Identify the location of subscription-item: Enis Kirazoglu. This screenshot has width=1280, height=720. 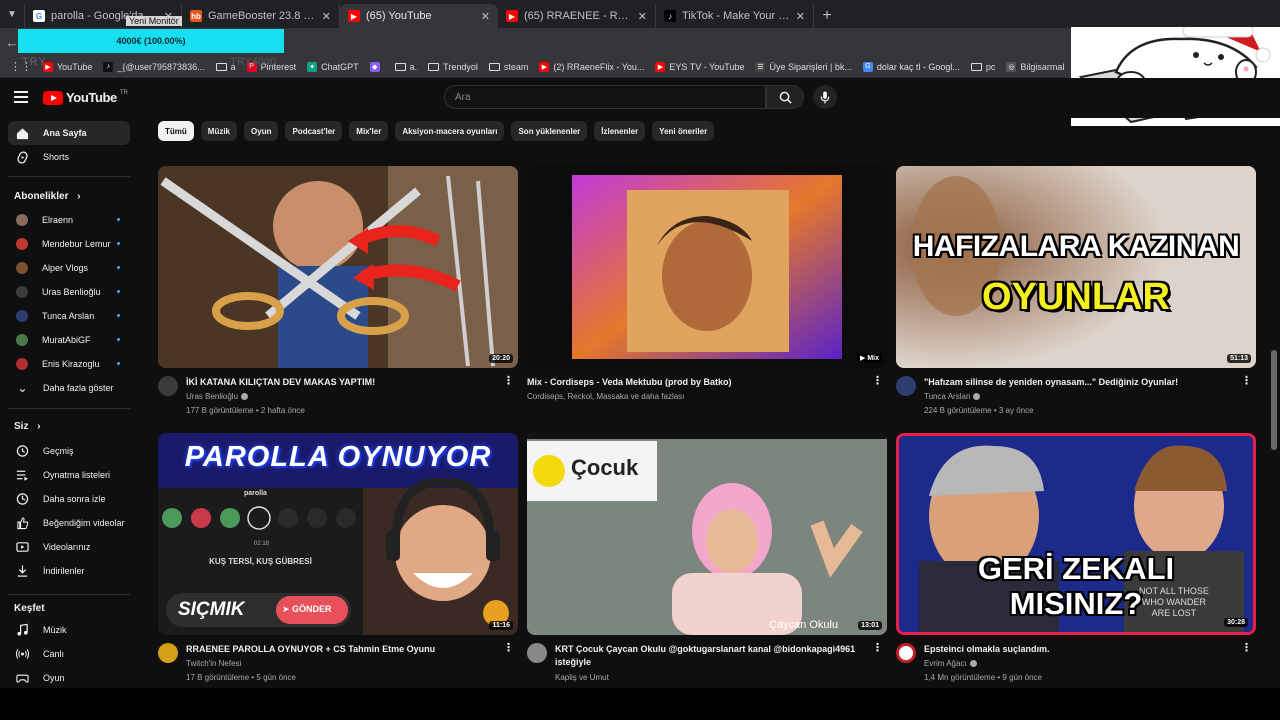
(69, 364).